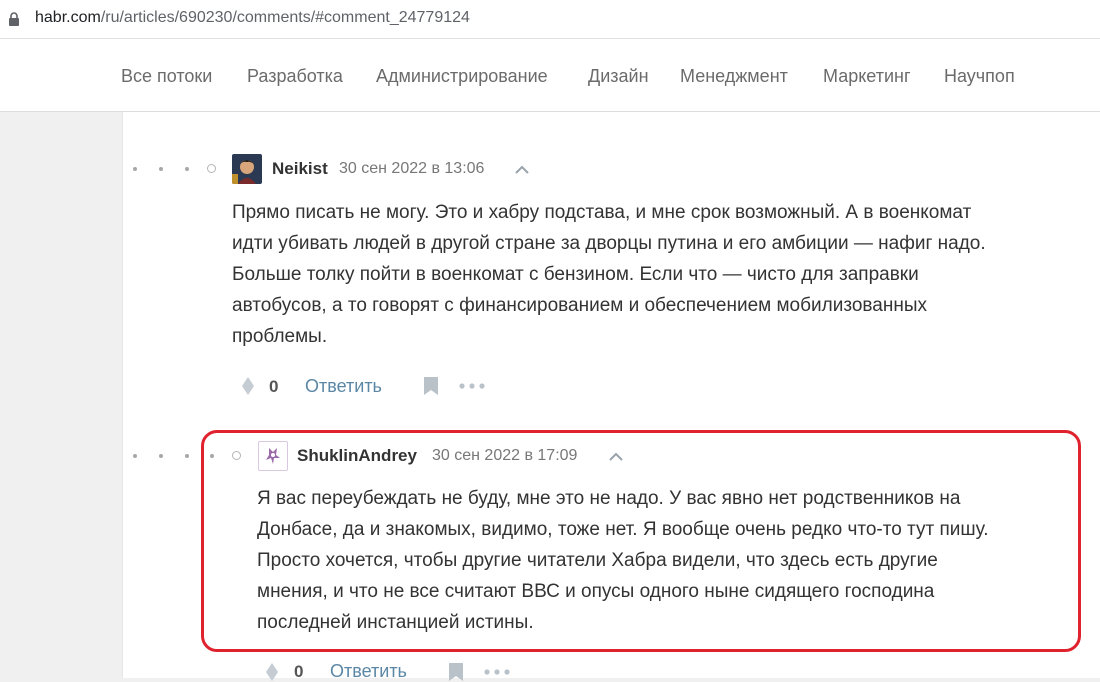  Describe the element at coordinates (618, 76) in the screenshot. I see `nav-item-design: Дизайн` at that location.